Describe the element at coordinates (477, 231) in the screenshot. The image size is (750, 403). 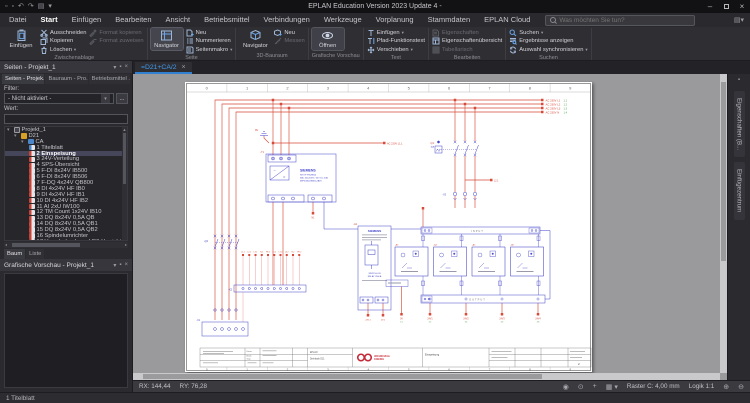
I see `svg-text: INPUT` at that location.